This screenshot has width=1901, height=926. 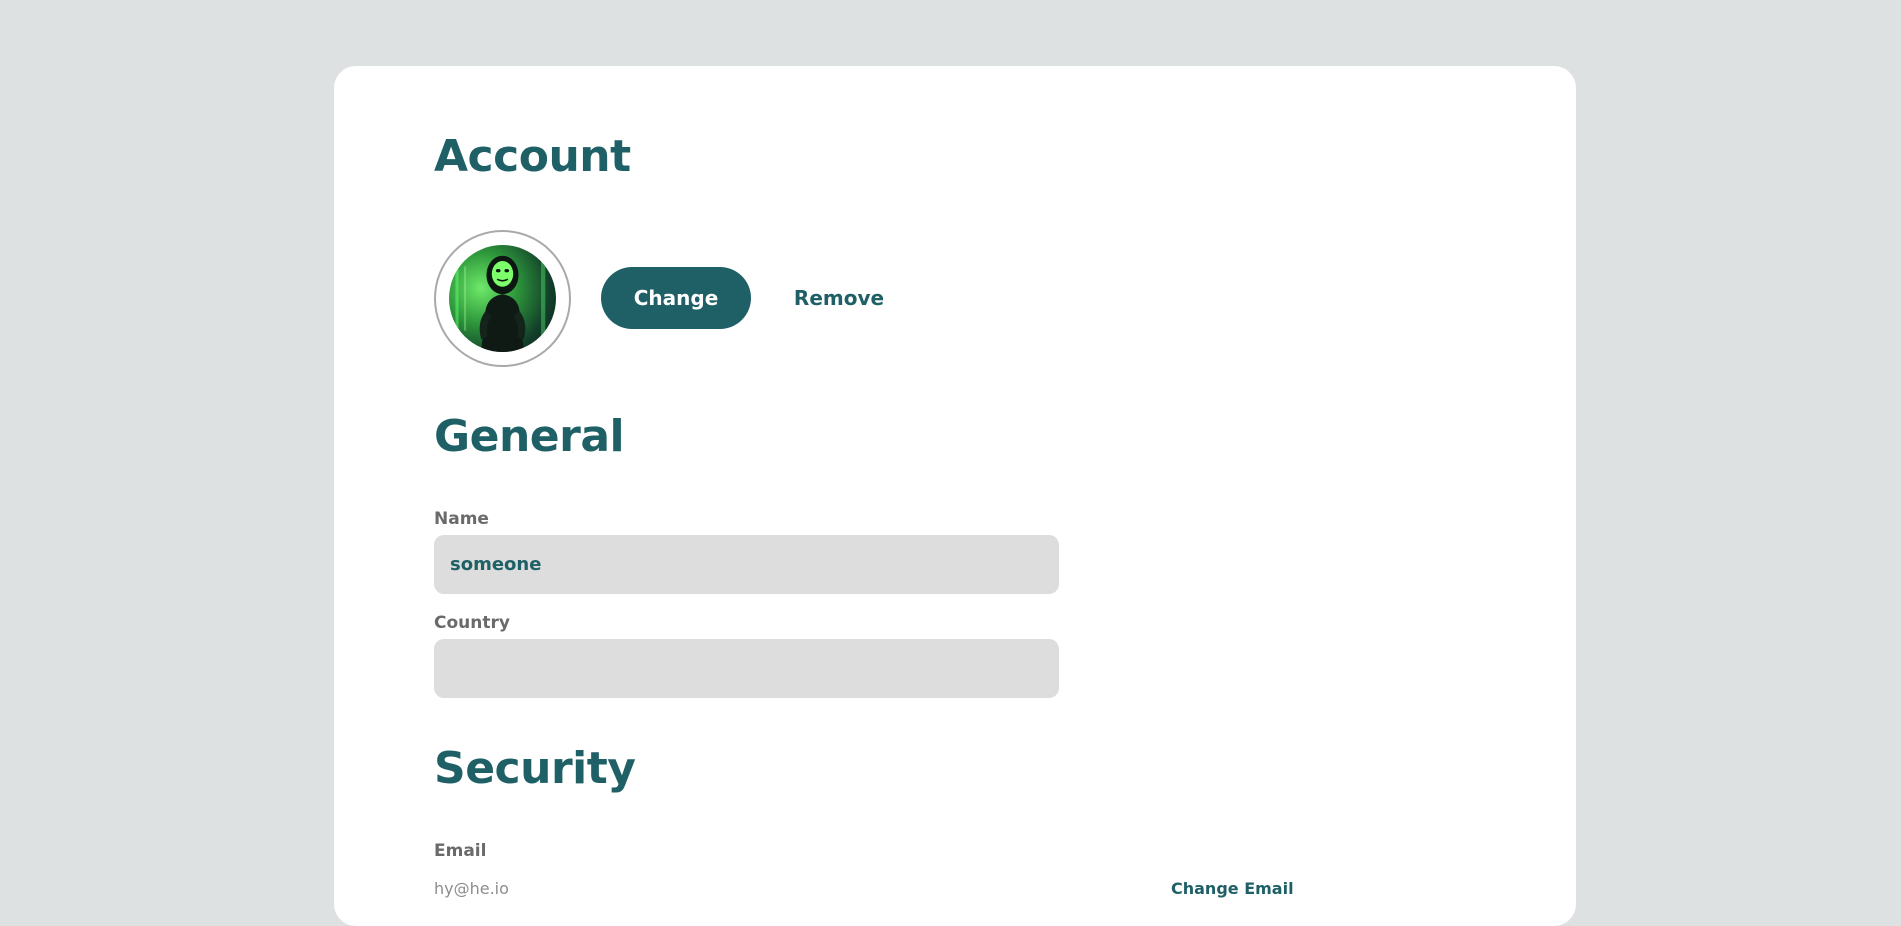 What do you see at coordinates (529, 436) in the screenshot?
I see `general-title: General` at bounding box center [529, 436].